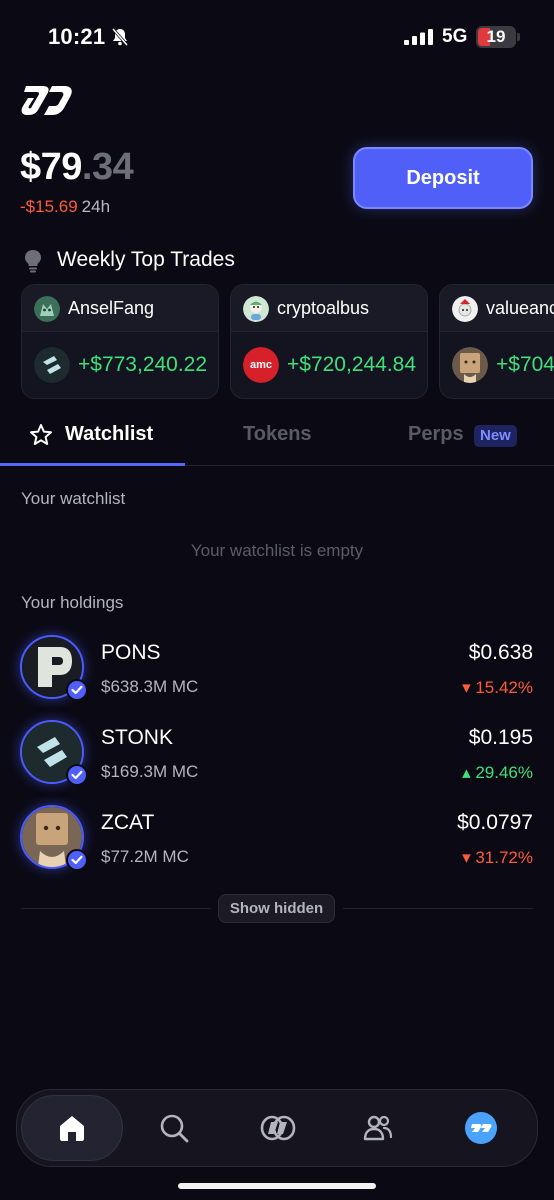  Describe the element at coordinates (455, 36) in the screenshot. I see `network-type: 5G` at that location.